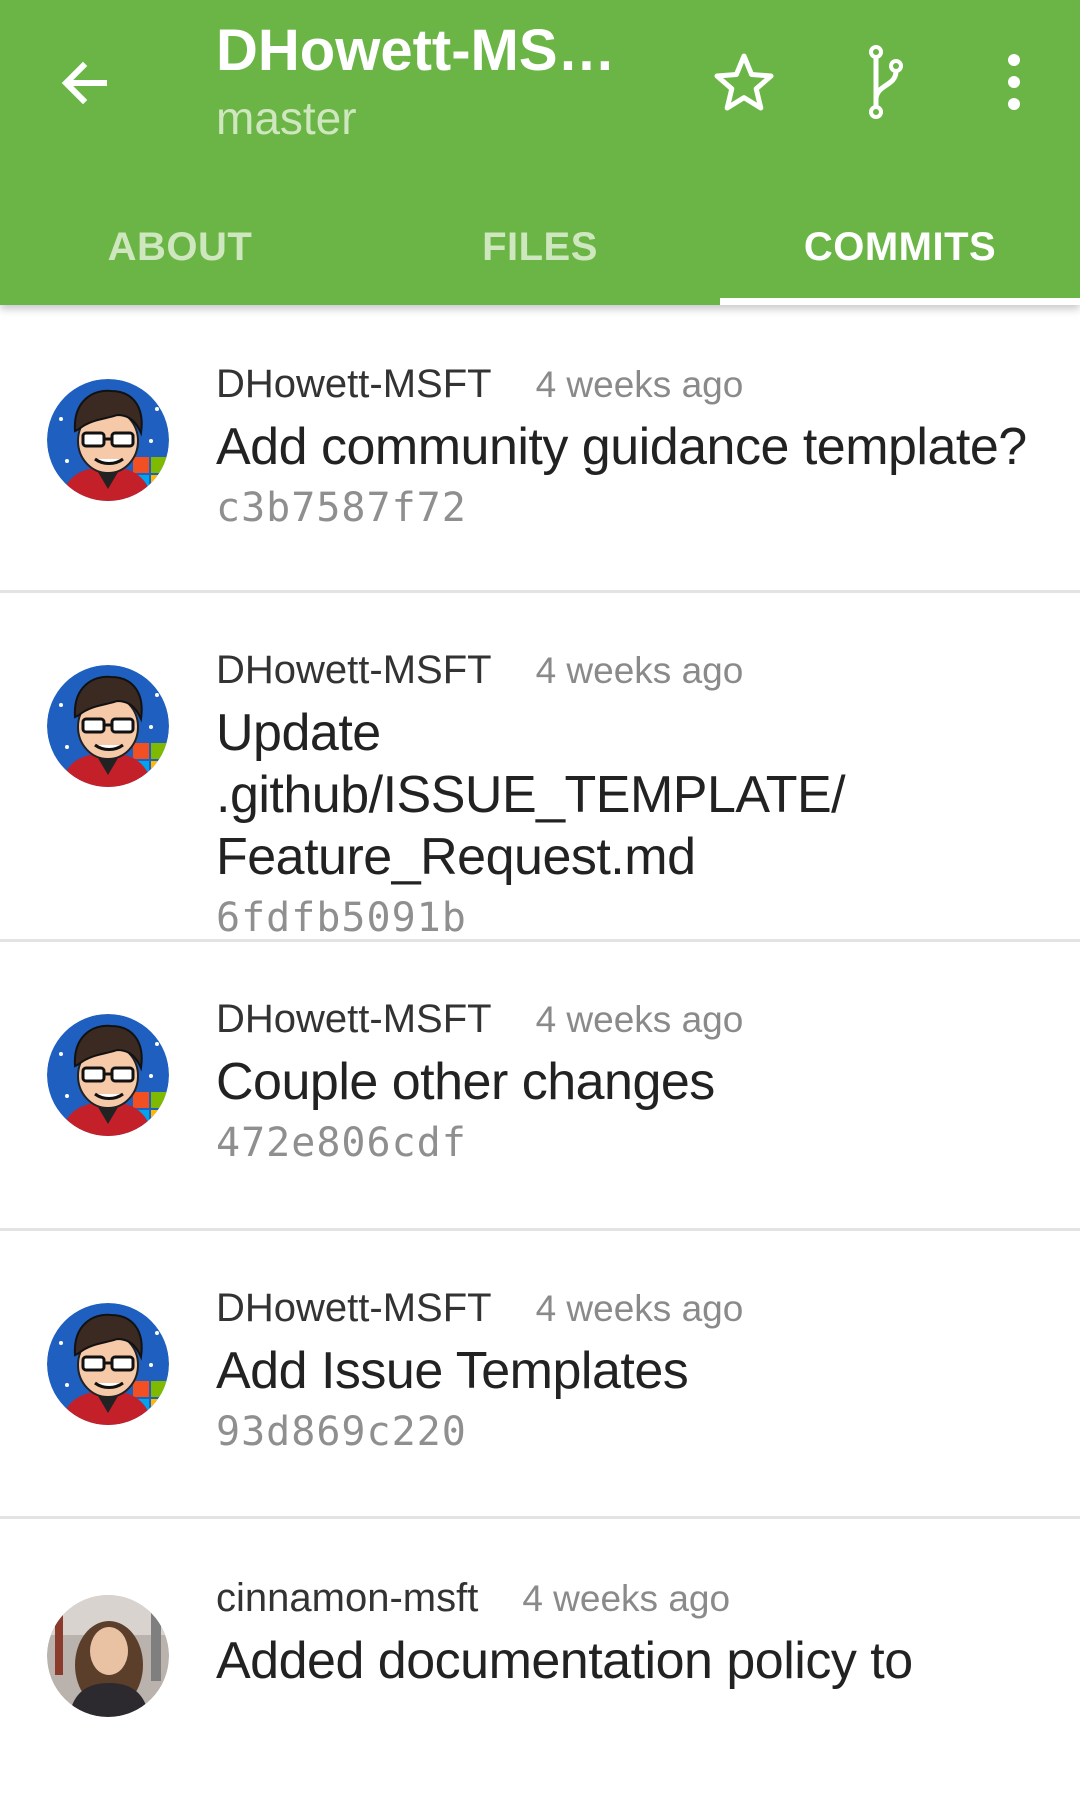  I want to click on tab-bar: ABOUT FILES COMMITS, so click(540, 247).